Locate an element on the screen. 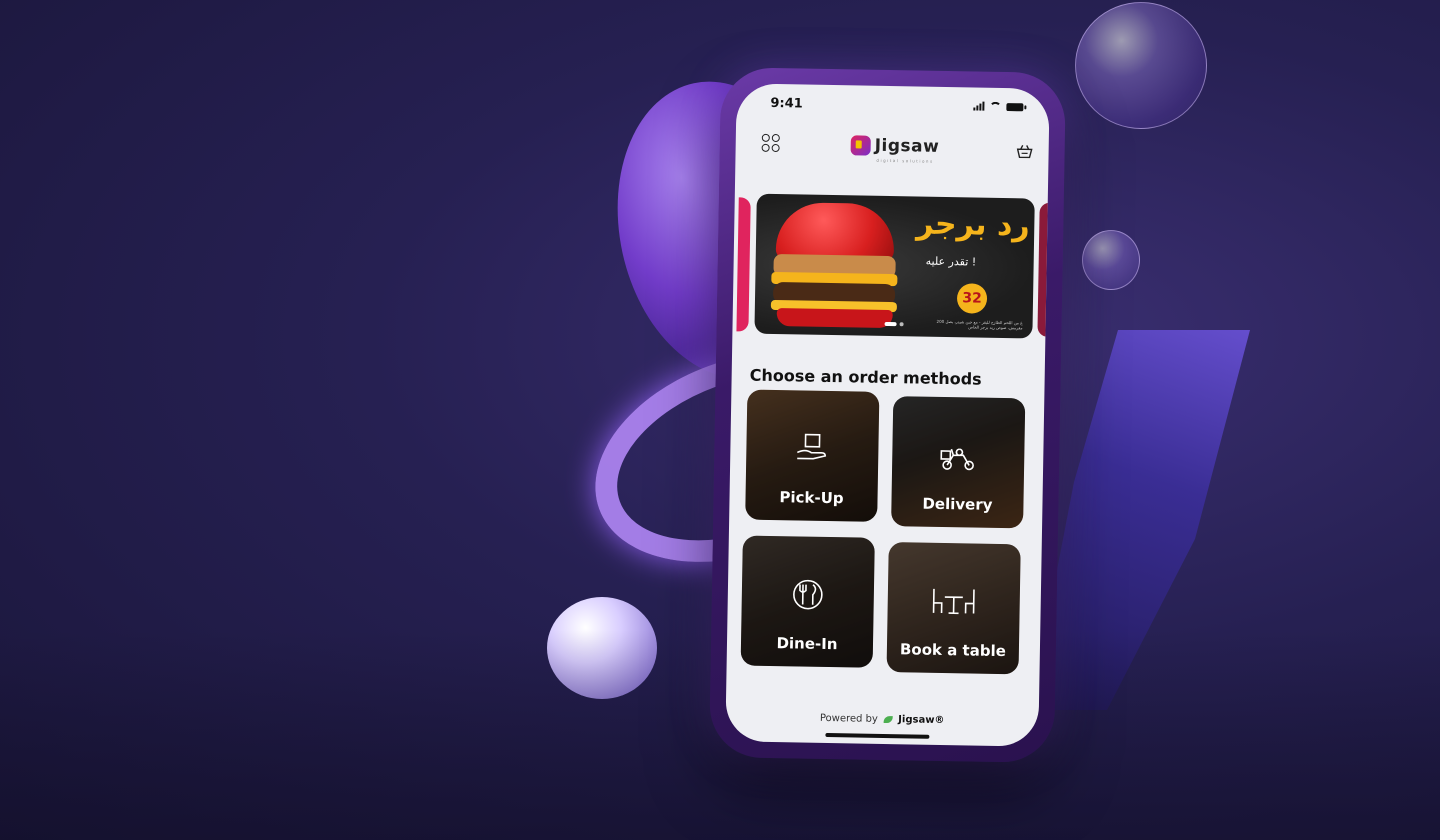  carousel-next-slide is located at coordinates (1043, 269).